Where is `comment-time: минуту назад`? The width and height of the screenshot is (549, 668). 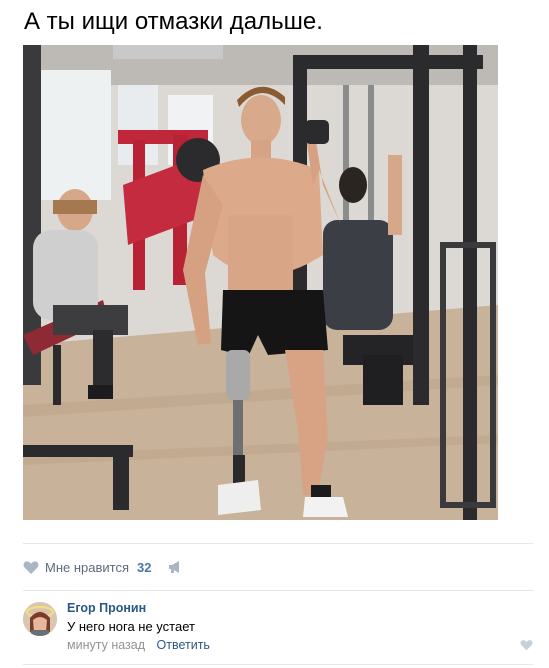 comment-time: минуту назад is located at coordinates (106, 645).